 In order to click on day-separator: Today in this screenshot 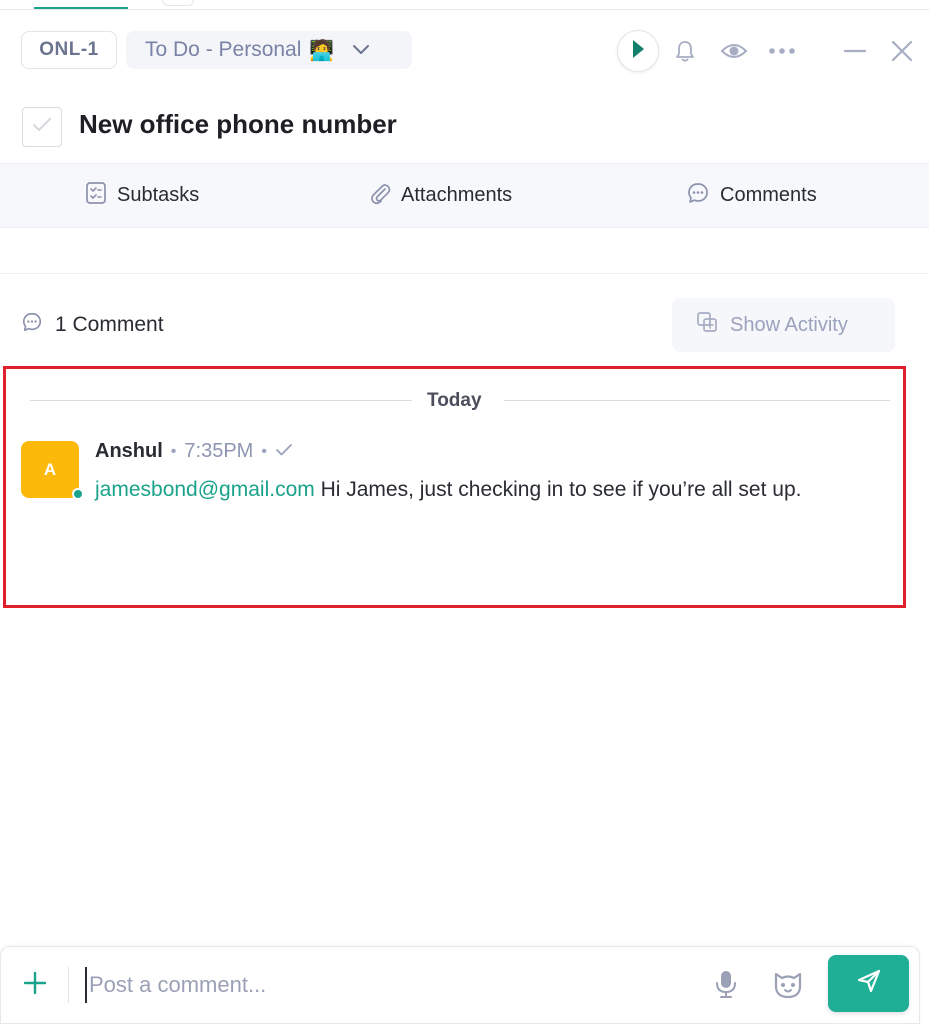, I will do `click(460, 401)`.